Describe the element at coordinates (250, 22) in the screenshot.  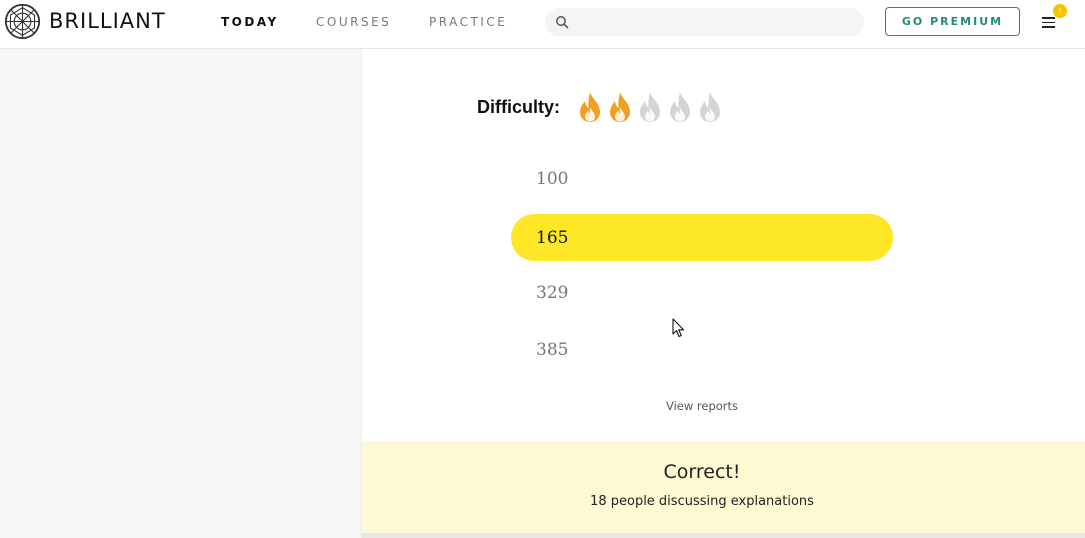
I see `nav-today: TODAY` at that location.